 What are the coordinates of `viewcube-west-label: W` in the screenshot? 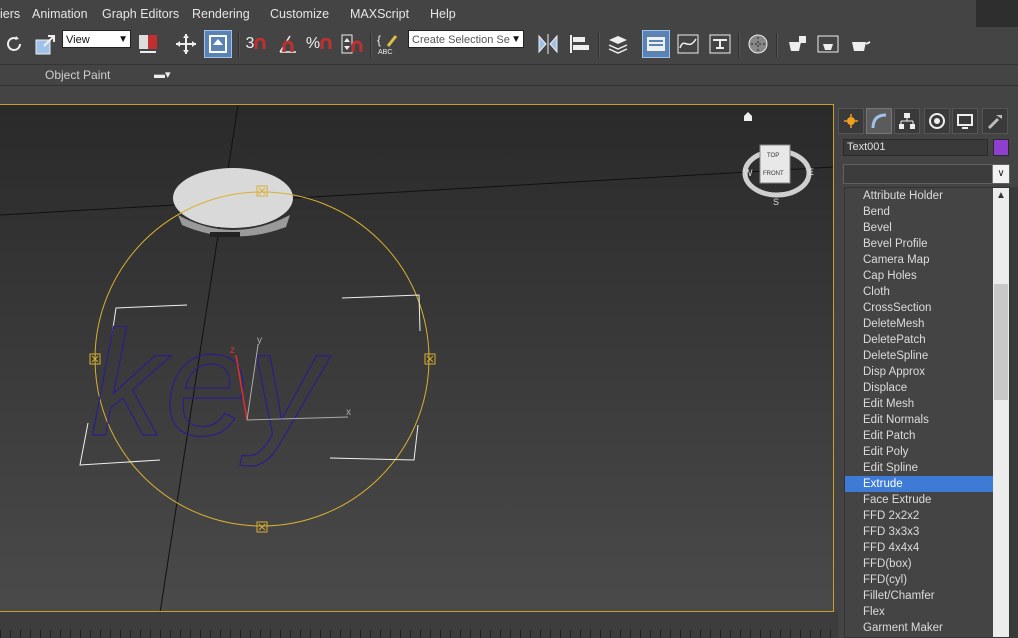 It's located at (748, 173).